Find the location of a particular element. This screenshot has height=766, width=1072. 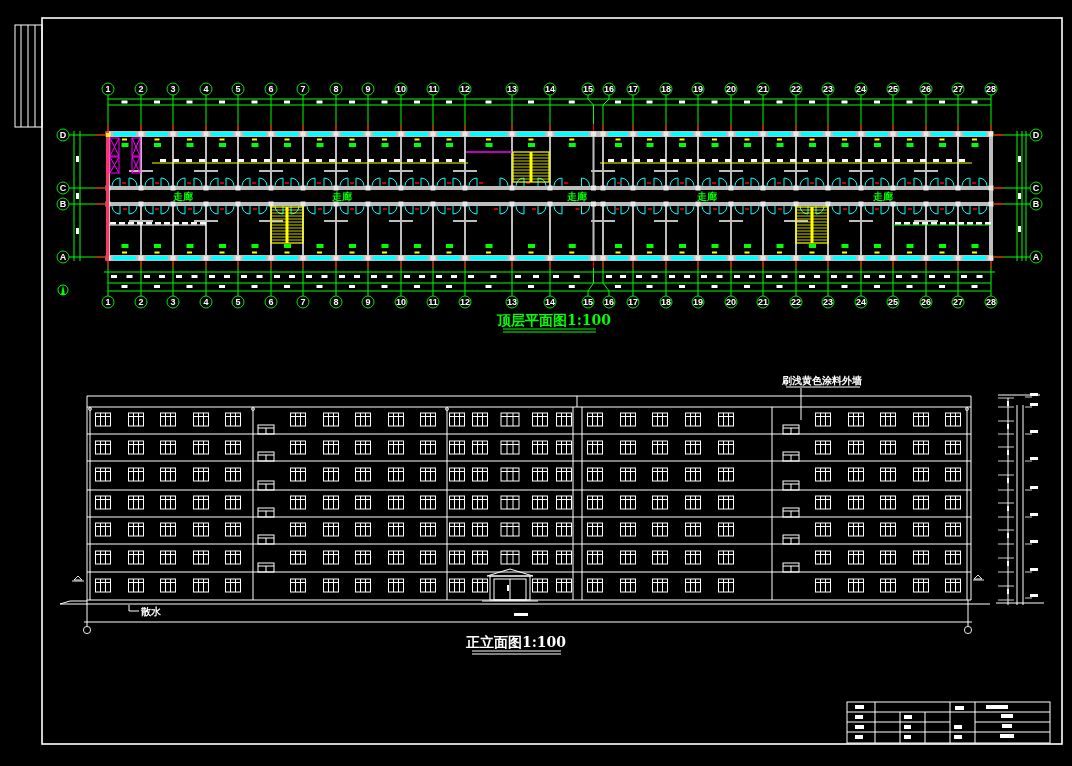

level-marker-icon is located at coordinates (78, 578).